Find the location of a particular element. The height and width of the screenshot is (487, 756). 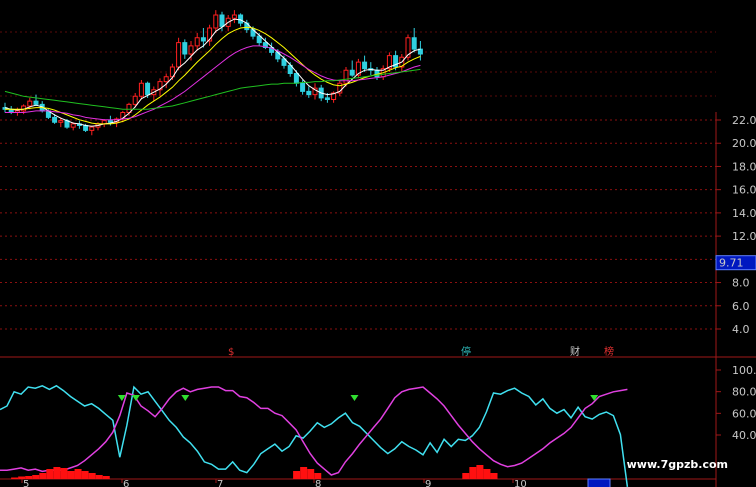

x-current-box is located at coordinates (599, 482).